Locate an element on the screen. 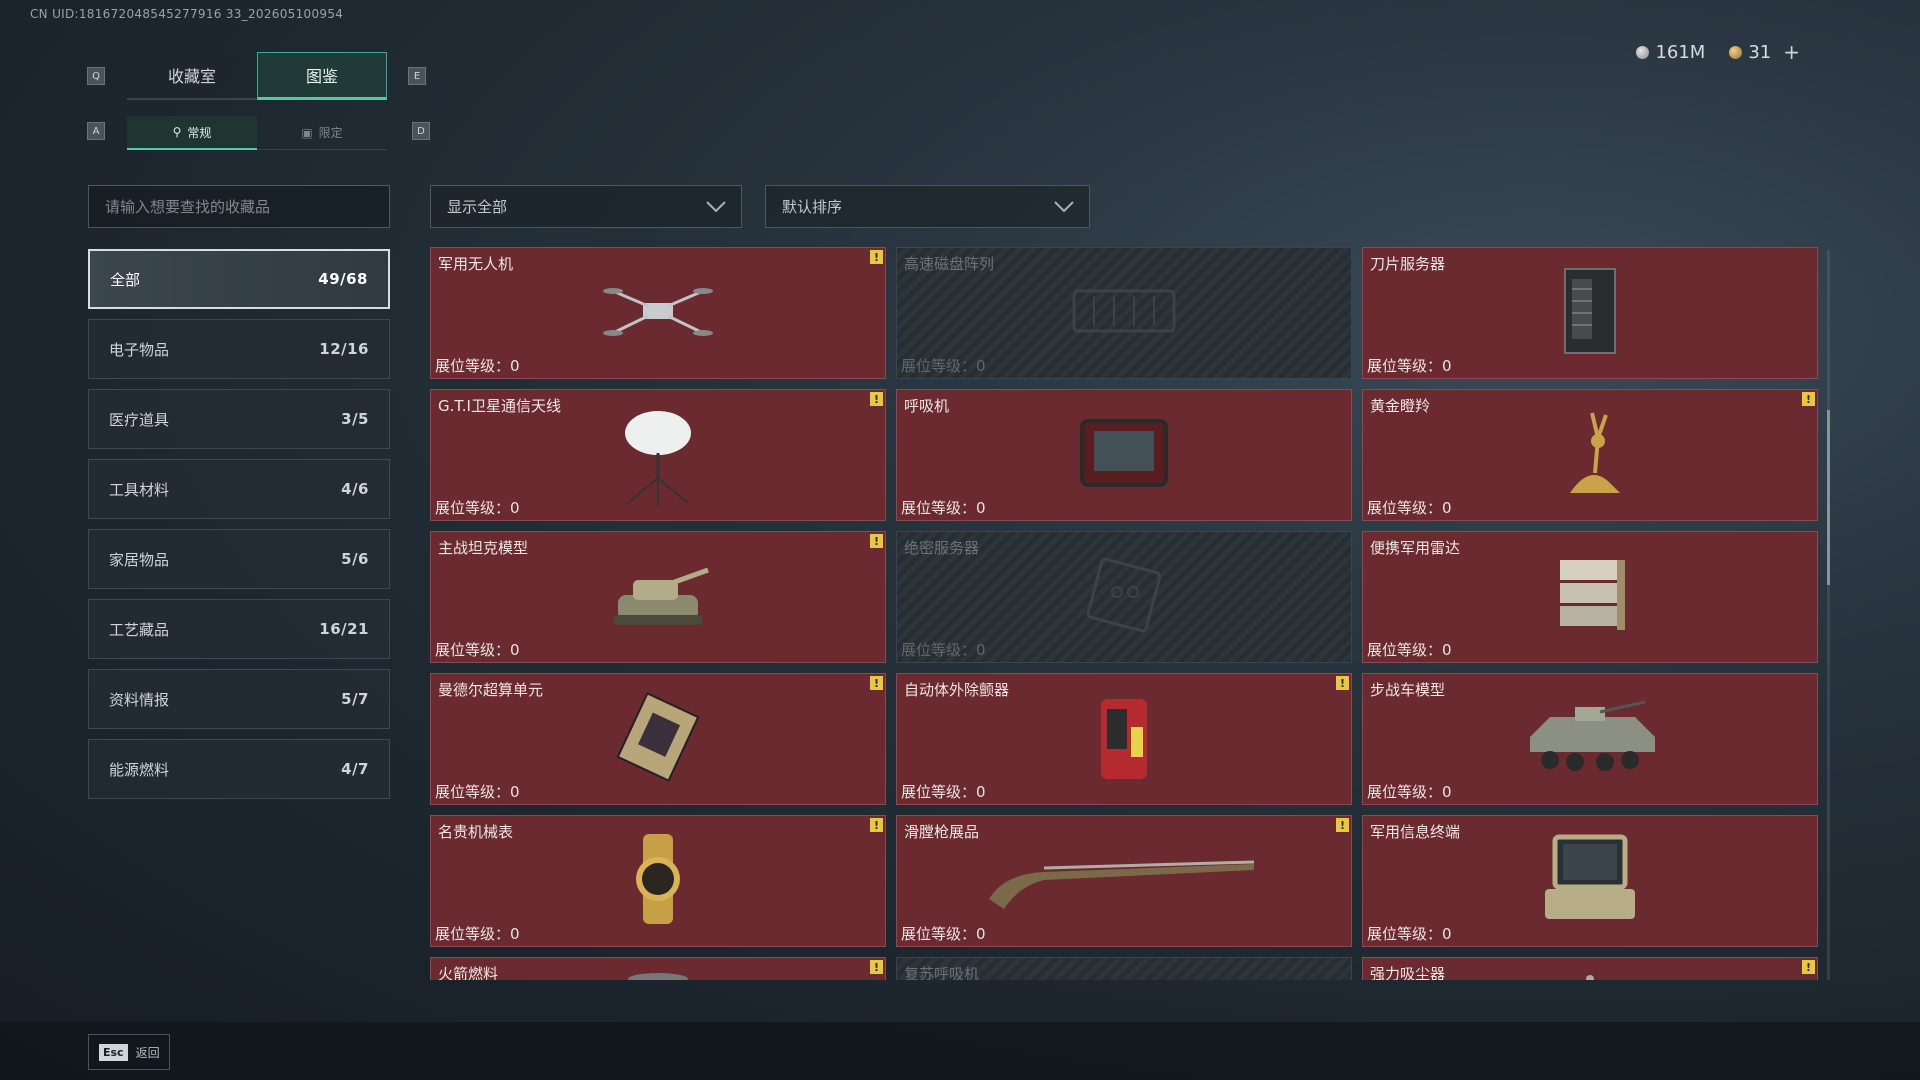 This screenshot has height=1080, width=1920. category-item: 全部 49/68 is located at coordinates (239, 279).